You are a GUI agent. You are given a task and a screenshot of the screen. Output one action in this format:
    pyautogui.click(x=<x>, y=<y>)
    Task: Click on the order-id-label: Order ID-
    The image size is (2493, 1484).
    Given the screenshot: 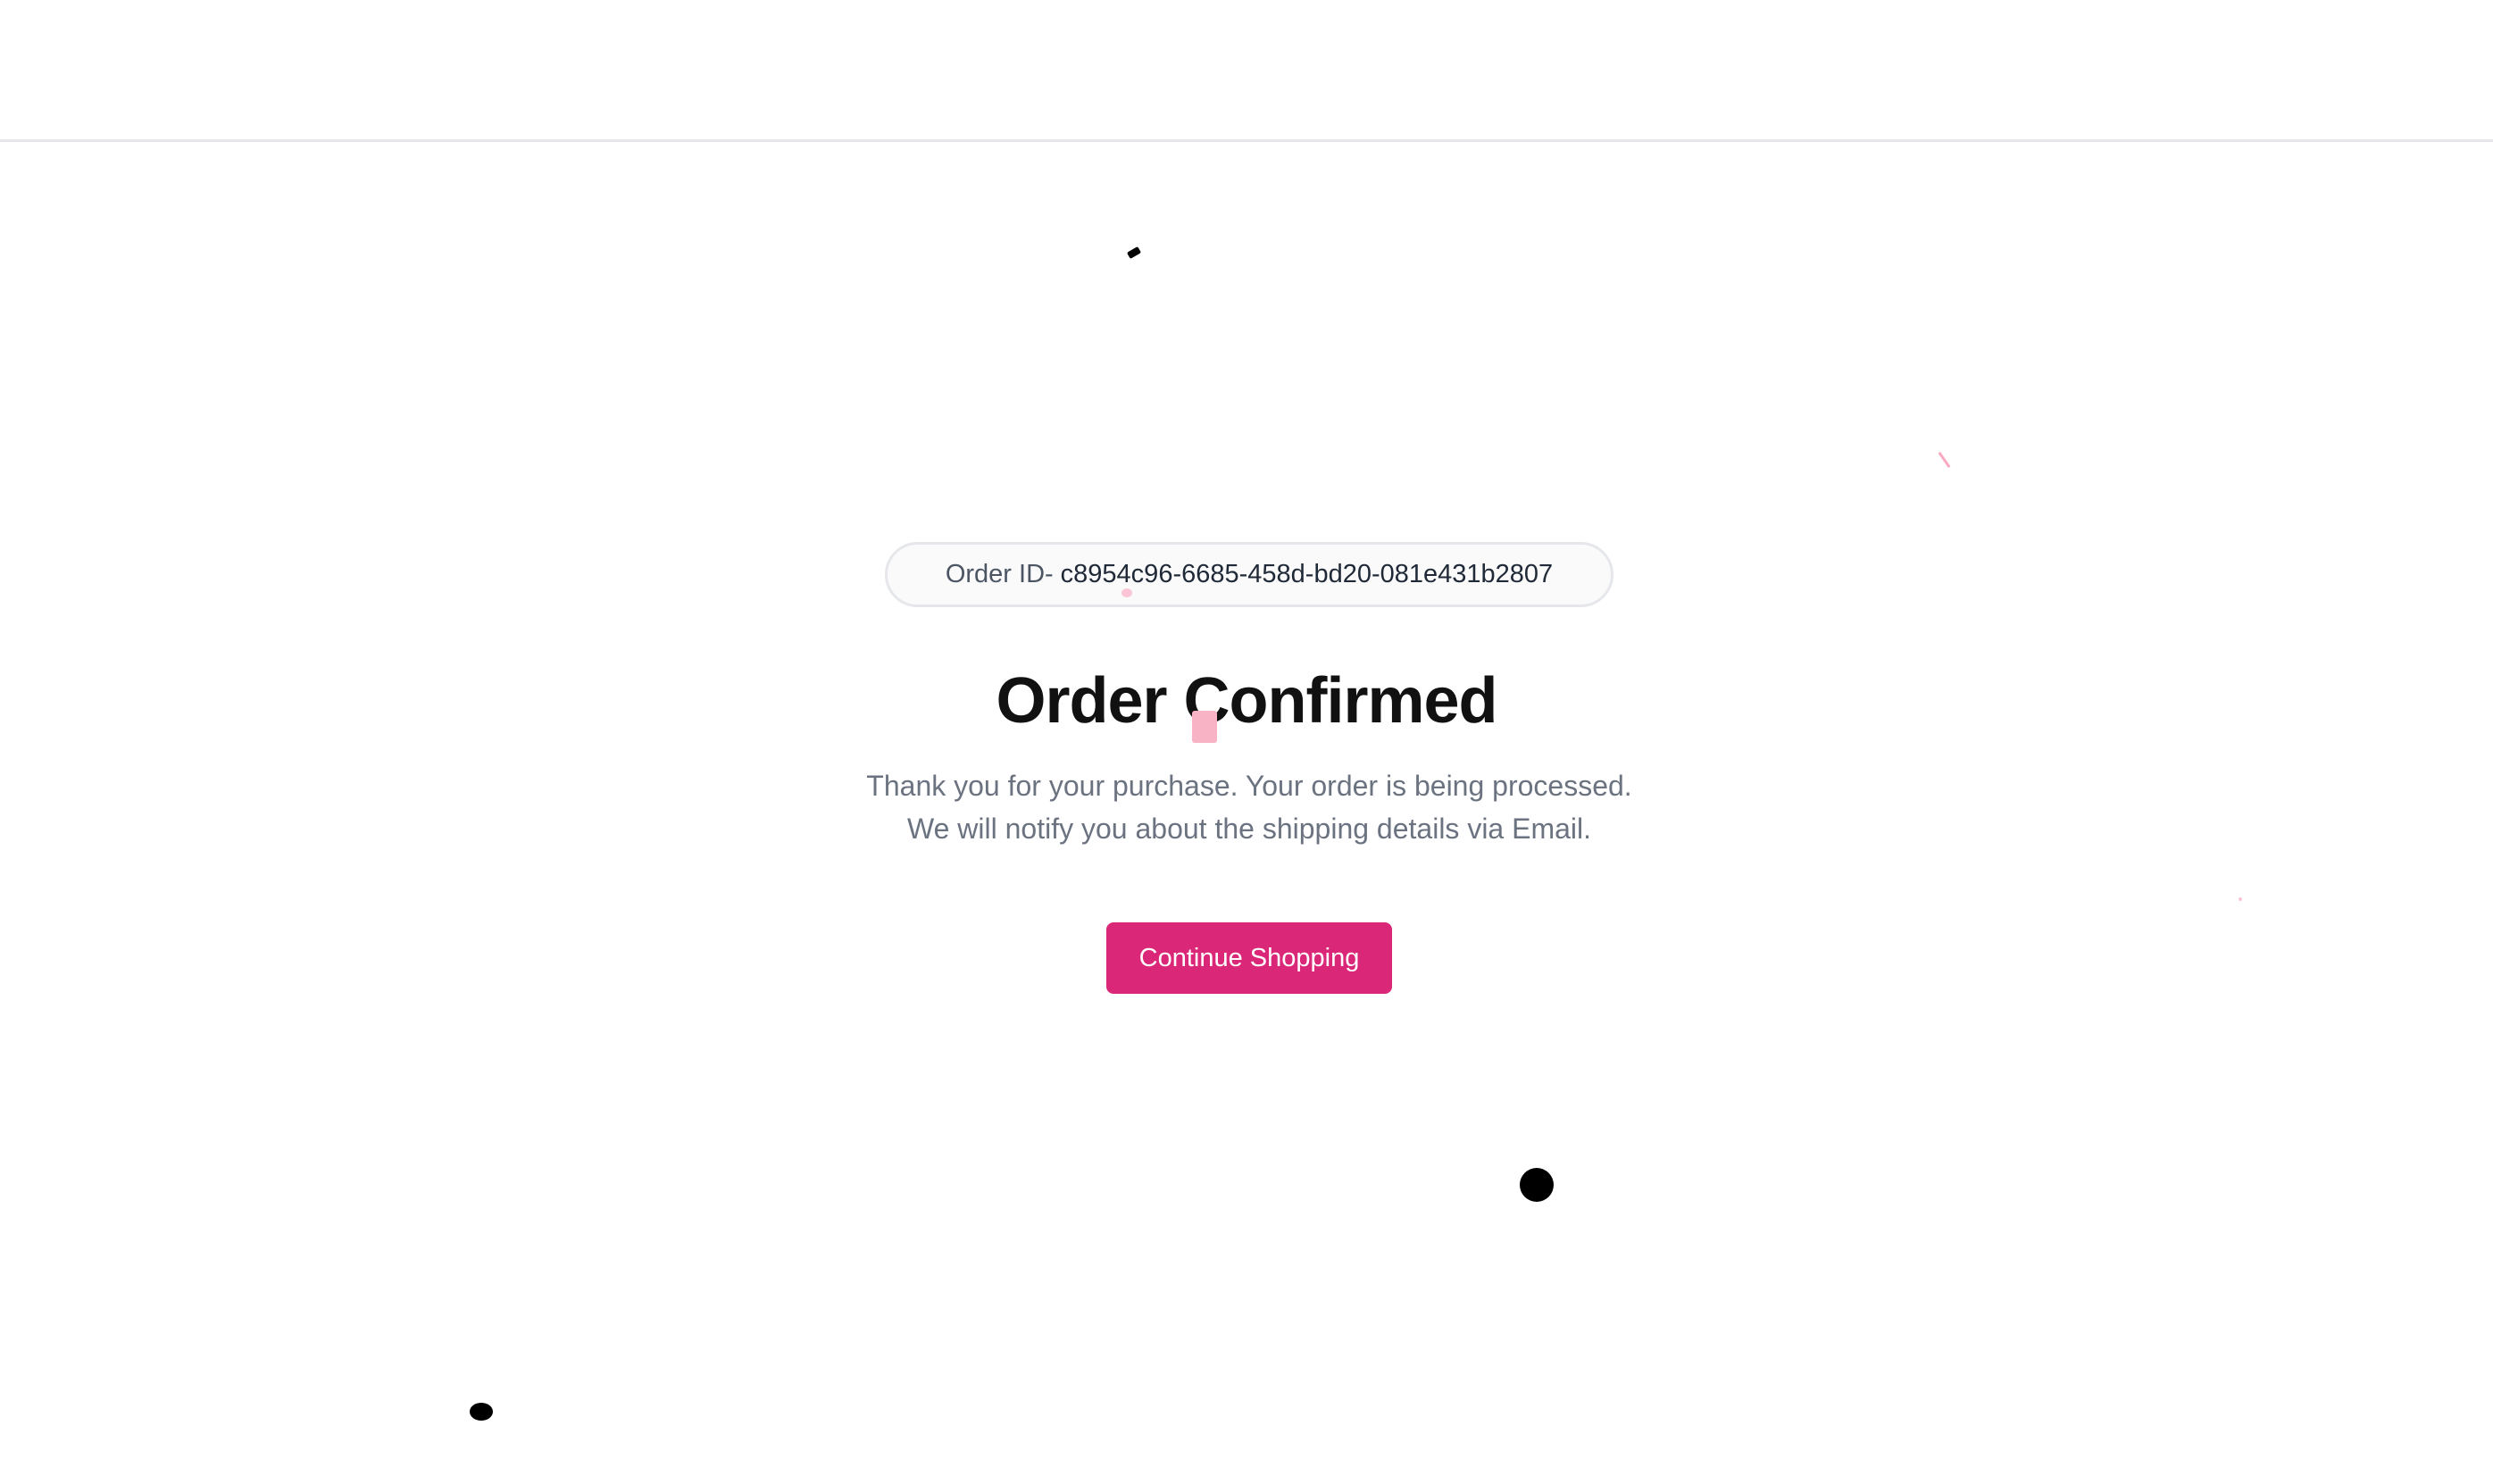 What is the action you would take?
    pyautogui.click(x=999, y=574)
    